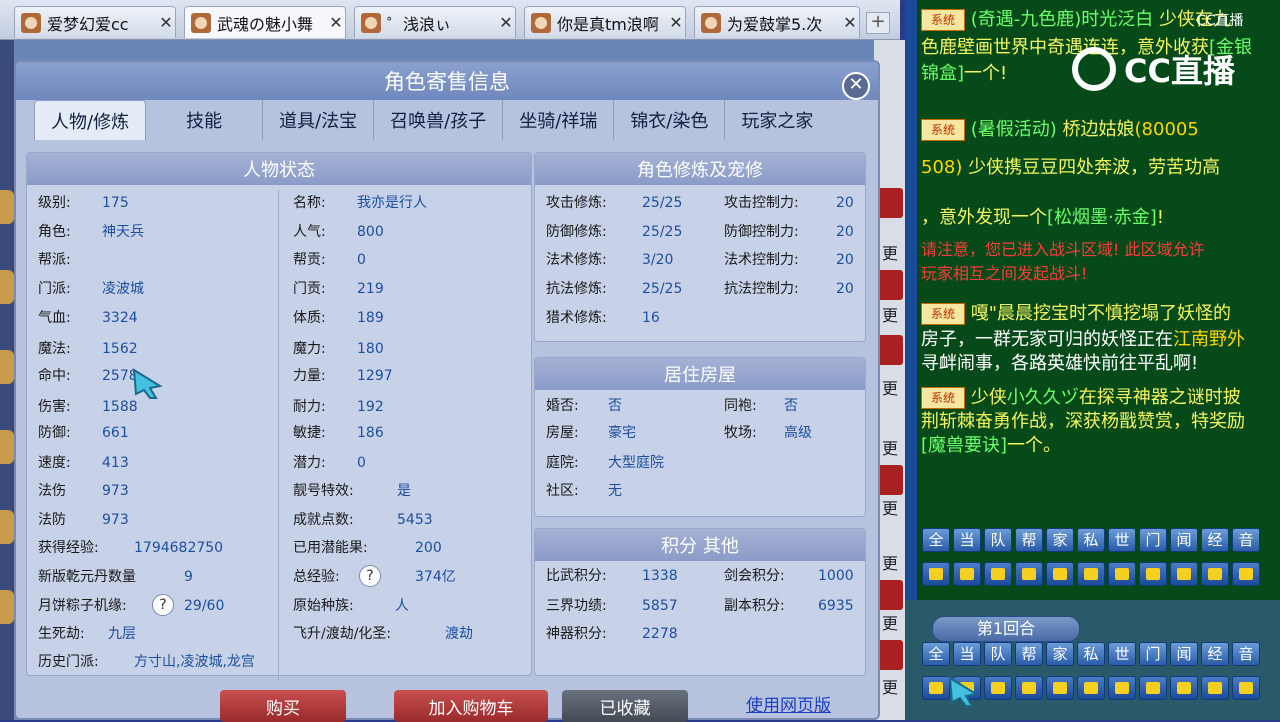 Image resolution: width=1280 pixels, height=722 pixels. What do you see at coordinates (338, 407) in the screenshot?
I see `status-row: 耐力: 192` at bounding box center [338, 407].